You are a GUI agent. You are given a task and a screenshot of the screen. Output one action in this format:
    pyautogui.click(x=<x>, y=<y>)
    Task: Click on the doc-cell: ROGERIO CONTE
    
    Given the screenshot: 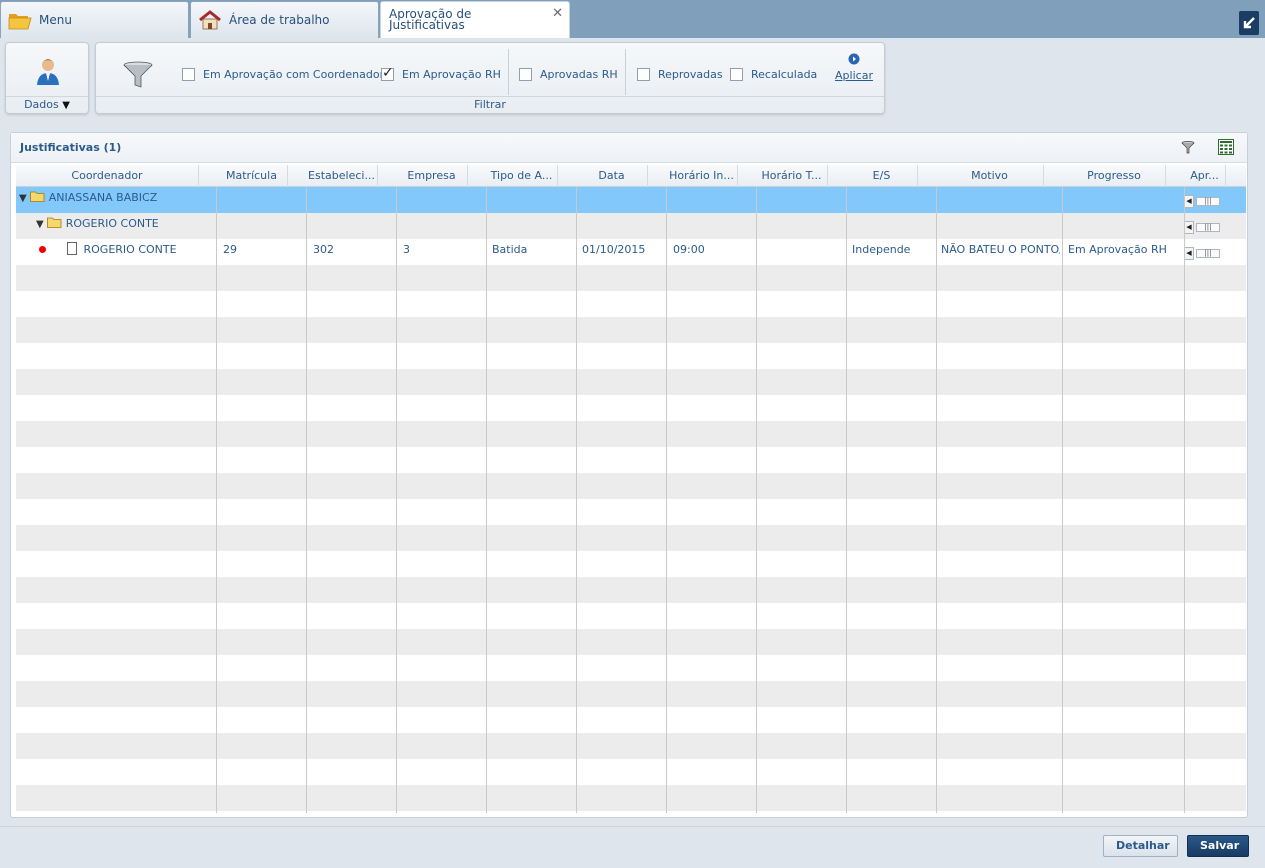 What is the action you would take?
    pyautogui.click(x=122, y=252)
    